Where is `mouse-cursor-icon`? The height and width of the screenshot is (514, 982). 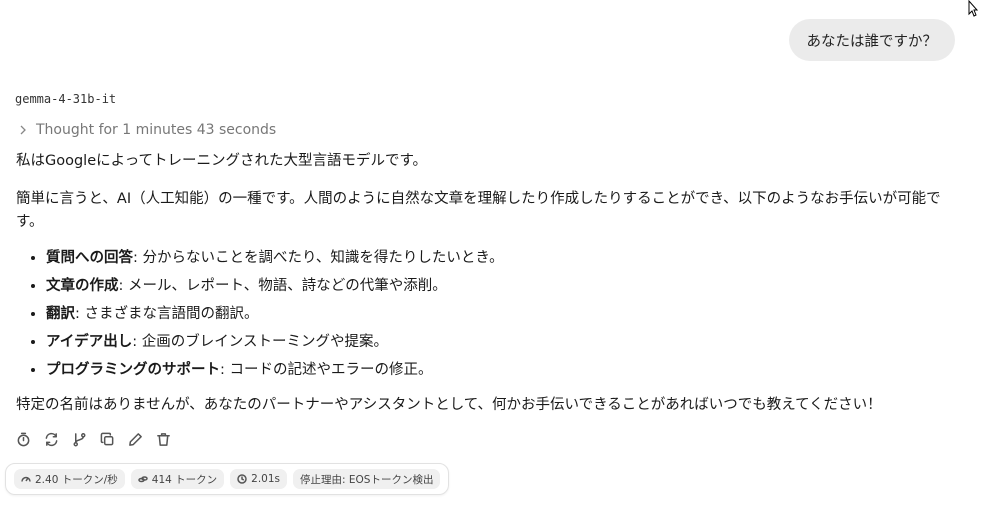
mouse-cursor-icon is located at coordinates (973, 8).